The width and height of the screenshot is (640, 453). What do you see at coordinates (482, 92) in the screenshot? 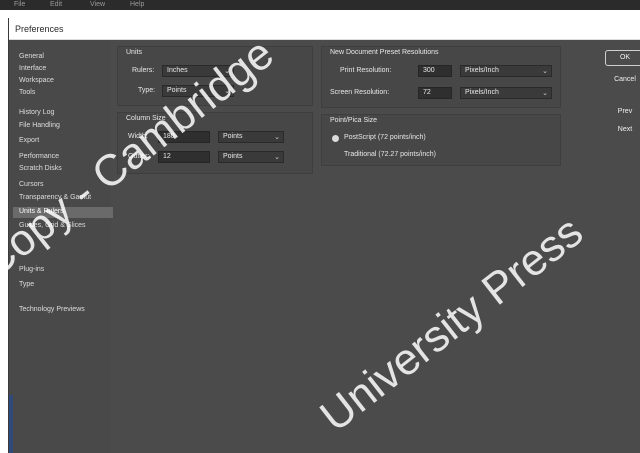
I see `screen-unit-value: Pixels/Inch` at bounding box center [482, 92].